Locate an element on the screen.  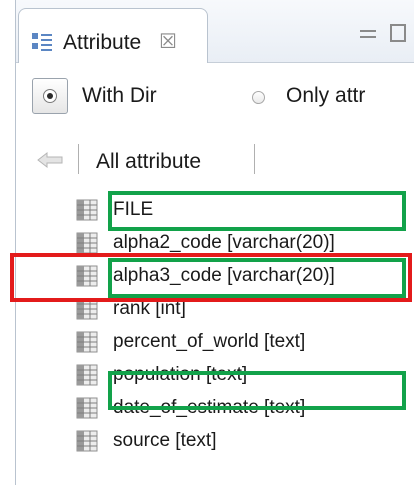
only-attr-radio is located at coordinates (258, 97).